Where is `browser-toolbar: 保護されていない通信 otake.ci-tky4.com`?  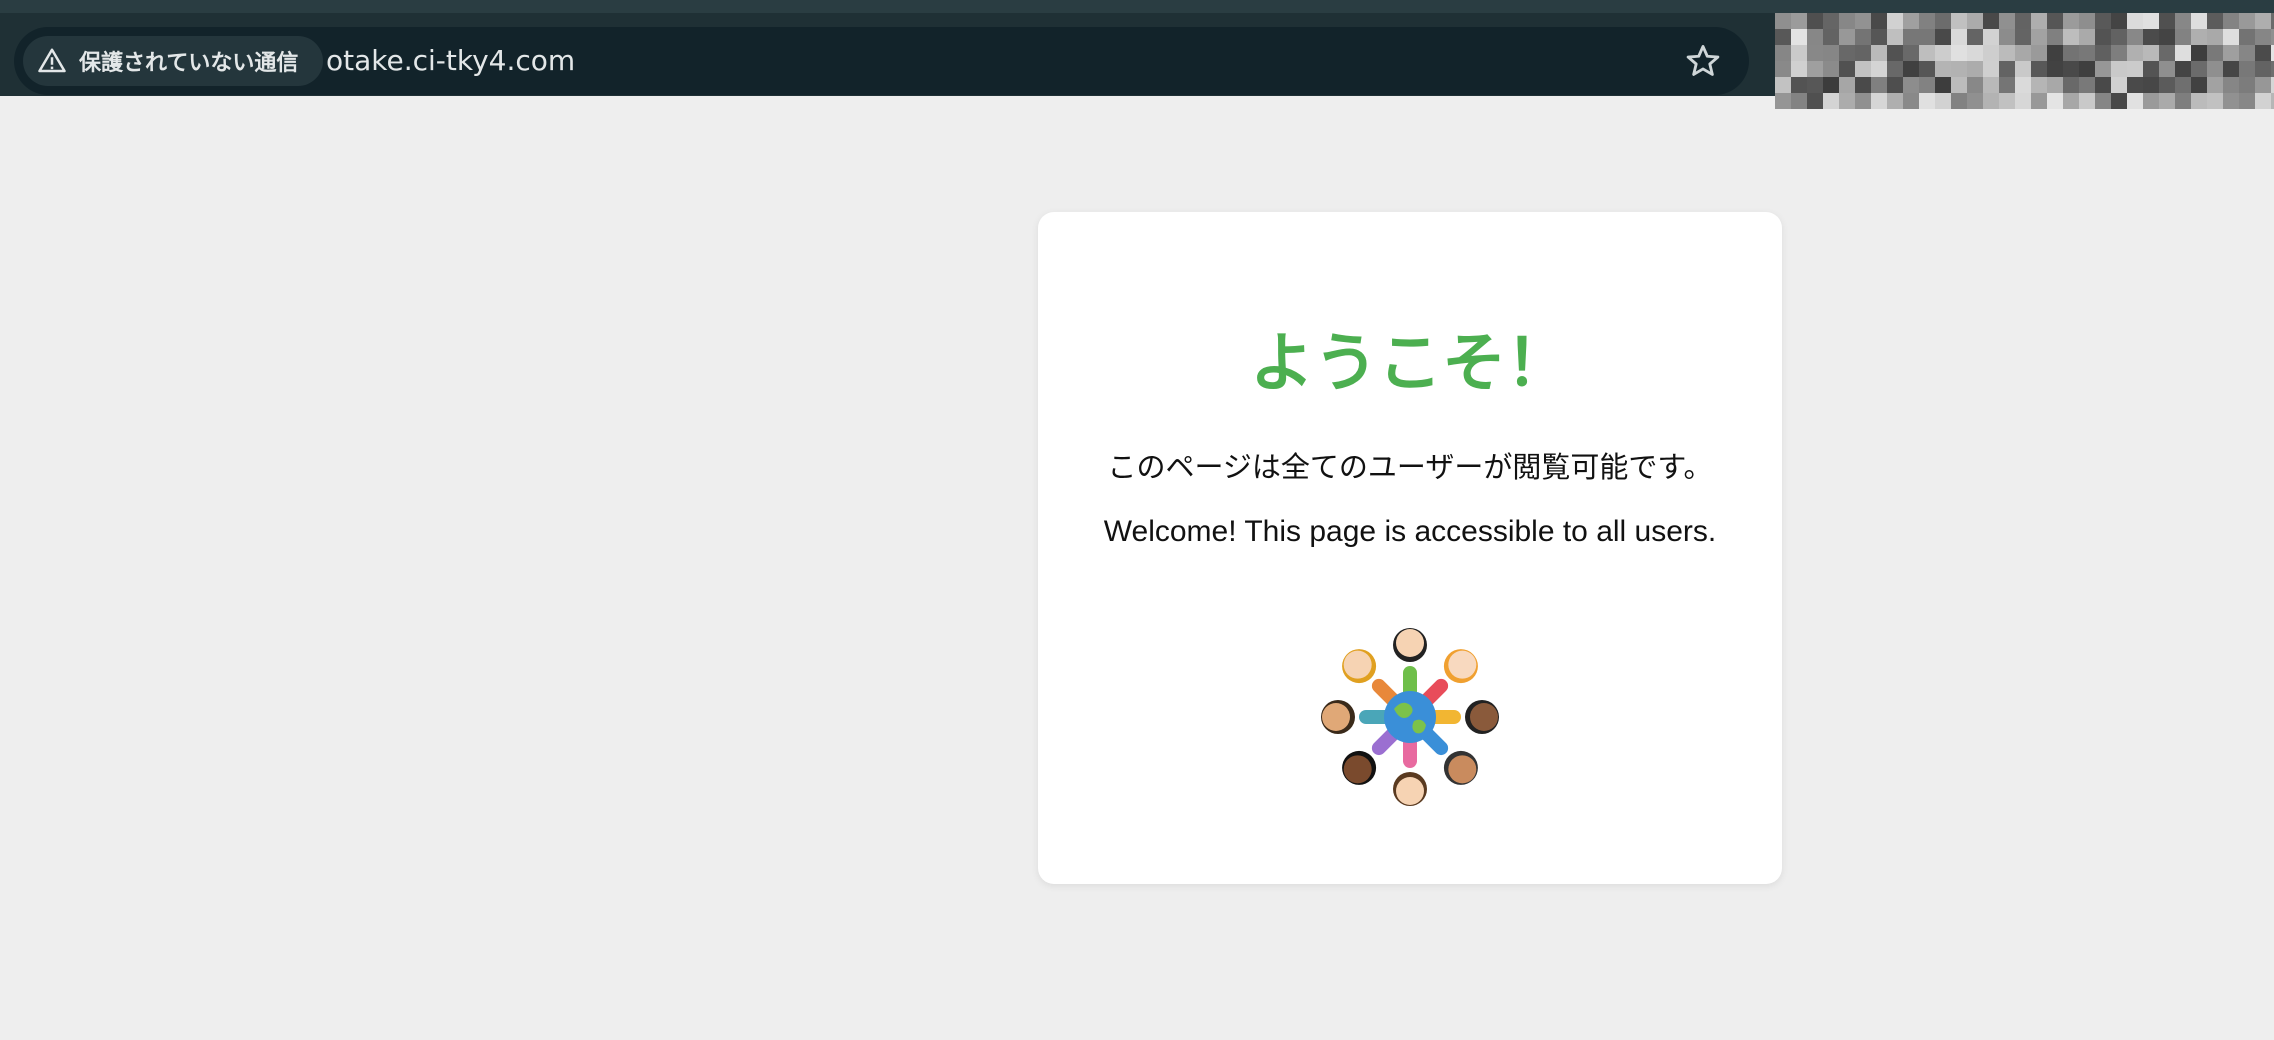
browser-toolbar: 保護されていない通信 otake.ci-tky4.com is located at coordinates (1137, 54).